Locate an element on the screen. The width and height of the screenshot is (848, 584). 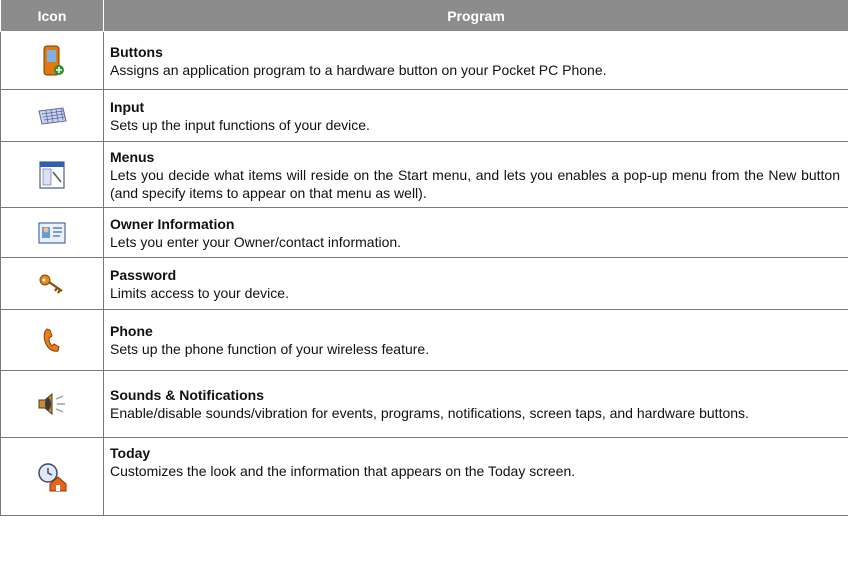
today-clock-home-icon is located at coordinates (52, 477).